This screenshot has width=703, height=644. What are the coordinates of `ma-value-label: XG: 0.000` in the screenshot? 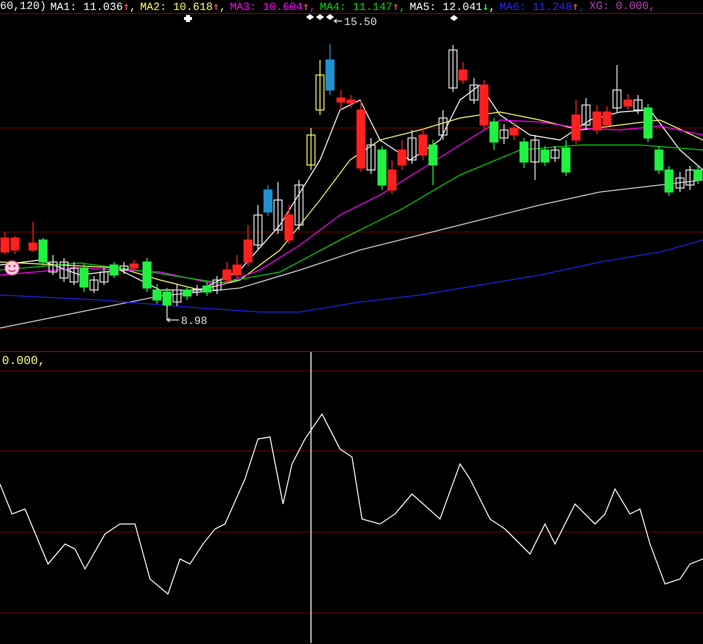 It's located at (619, 7).